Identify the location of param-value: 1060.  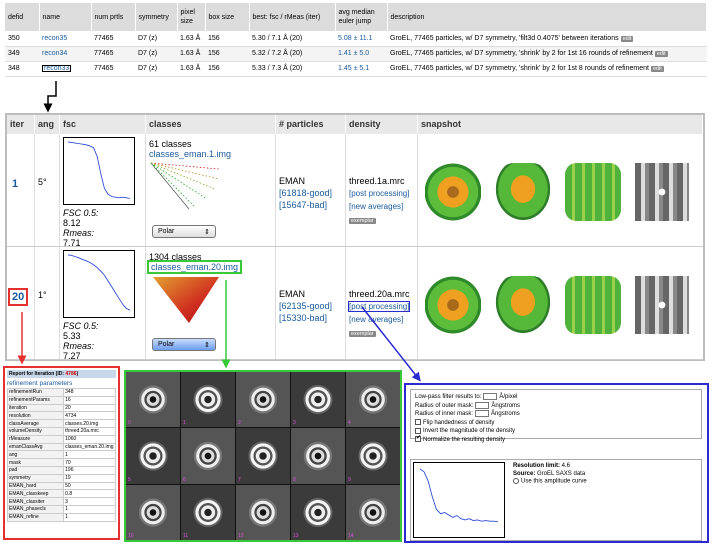
(89, 439).